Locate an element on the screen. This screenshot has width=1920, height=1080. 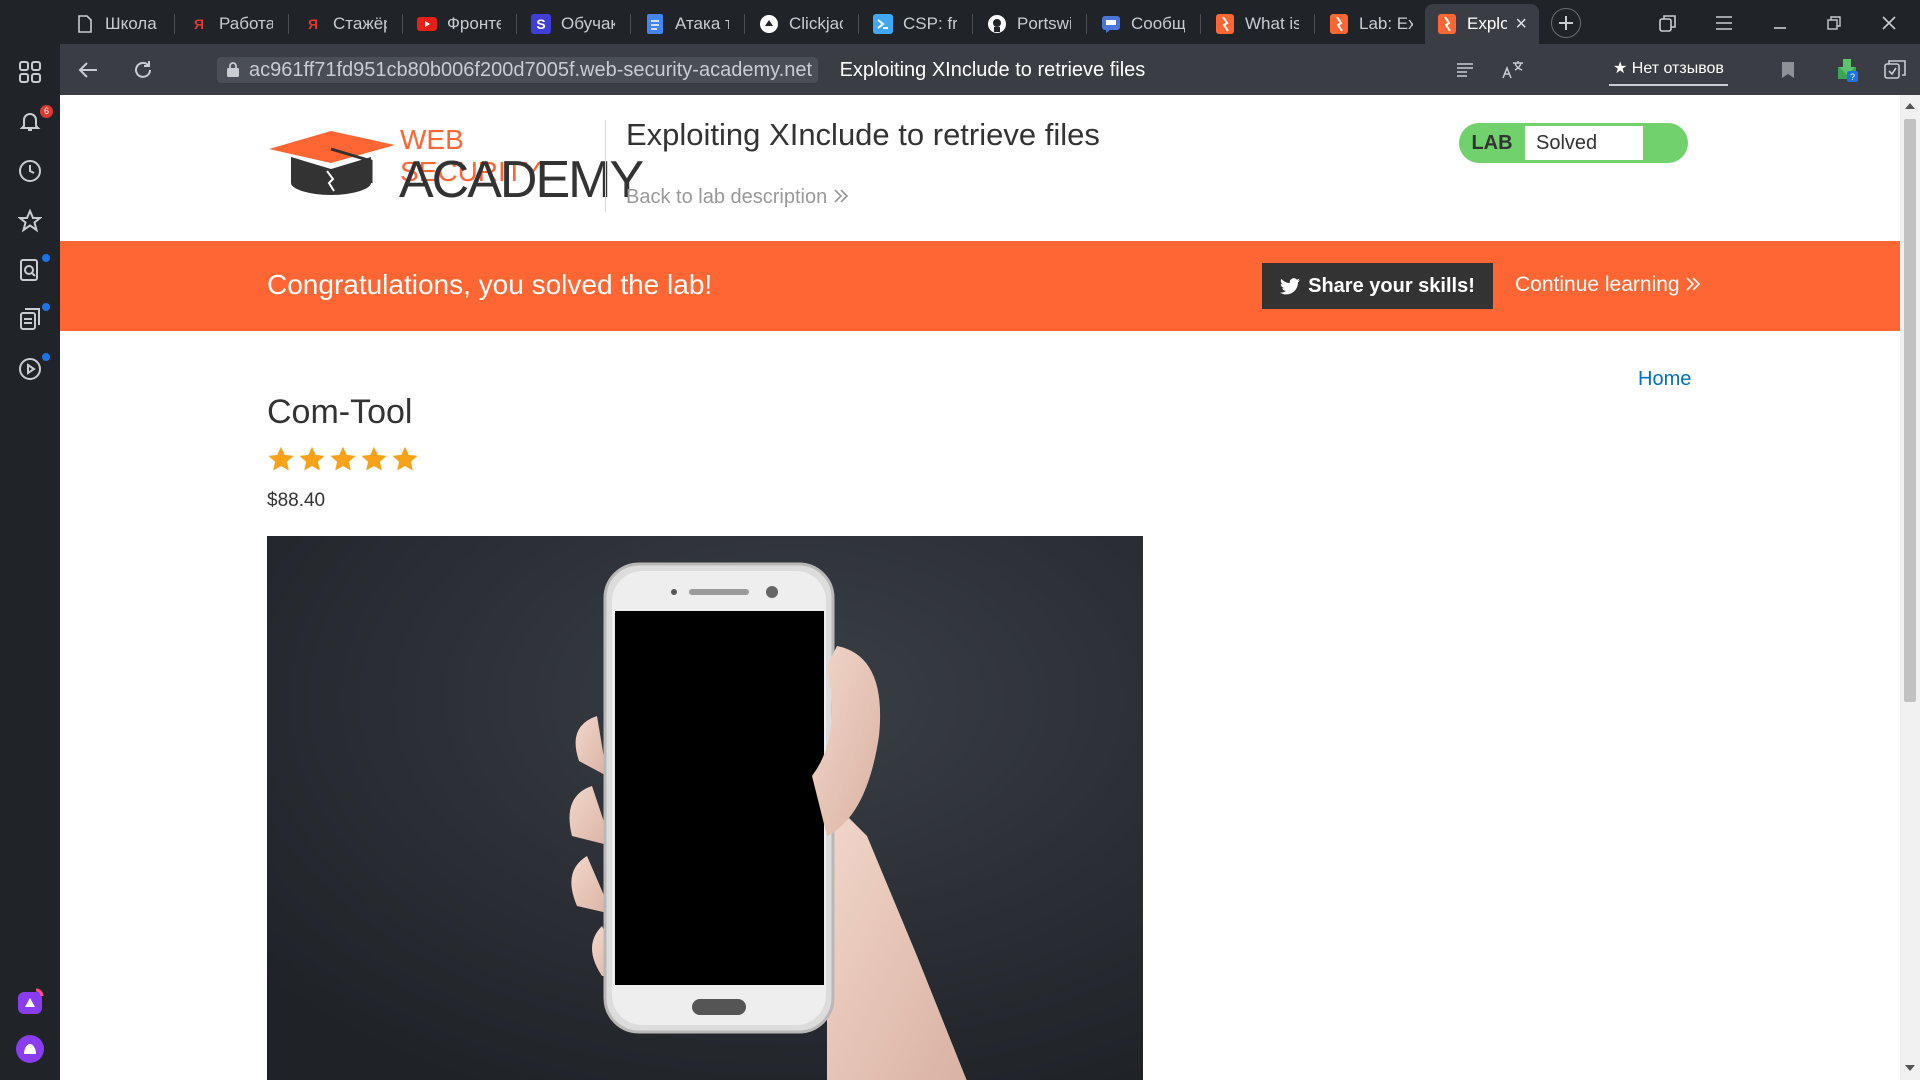
tab: Сообщ is located at coordinates (1143, 24).